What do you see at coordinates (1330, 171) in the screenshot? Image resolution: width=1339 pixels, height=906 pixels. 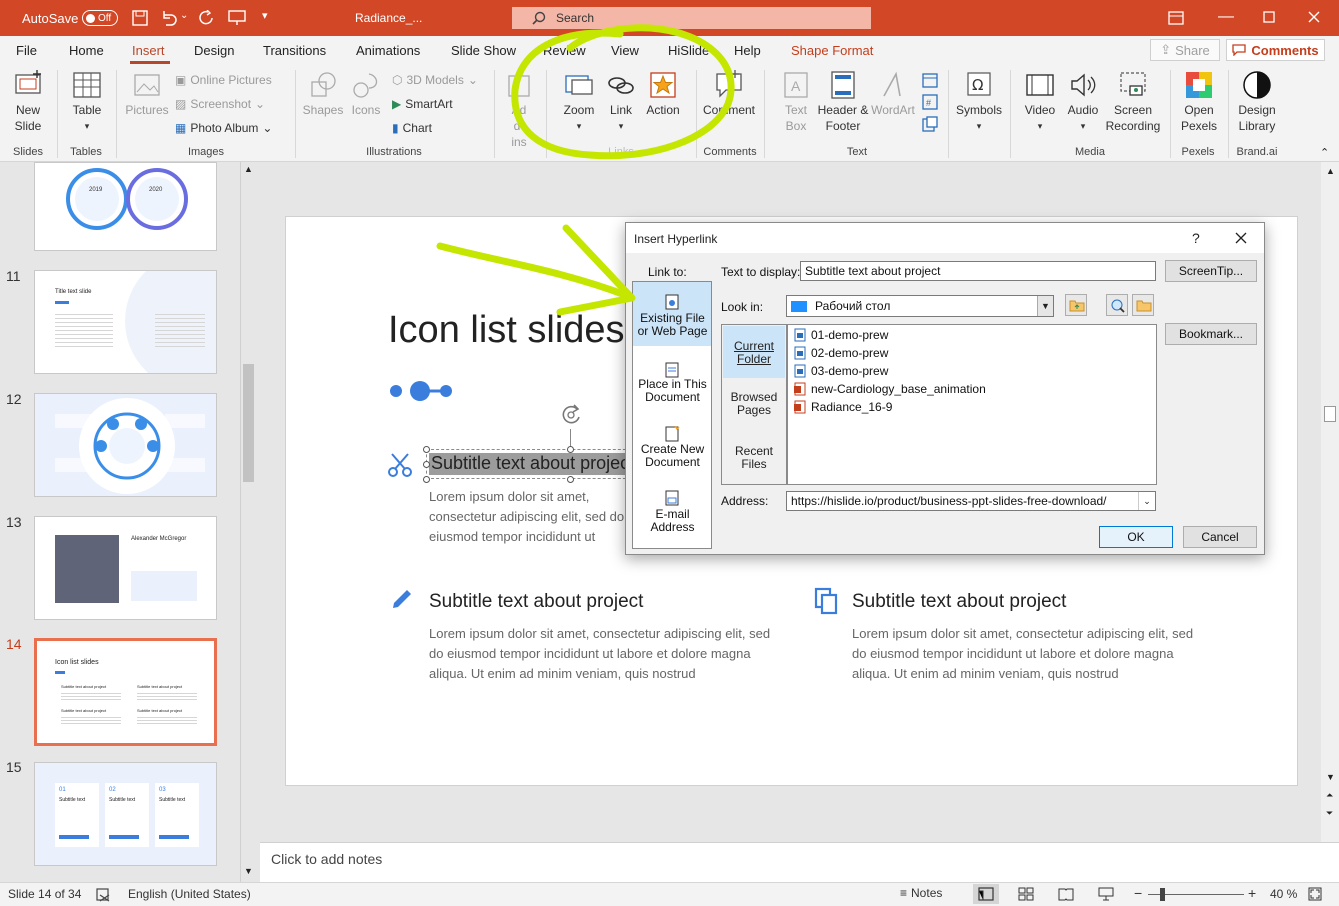 I see `scroll-up-icon: ▲` at bounding box center [1330, 171].